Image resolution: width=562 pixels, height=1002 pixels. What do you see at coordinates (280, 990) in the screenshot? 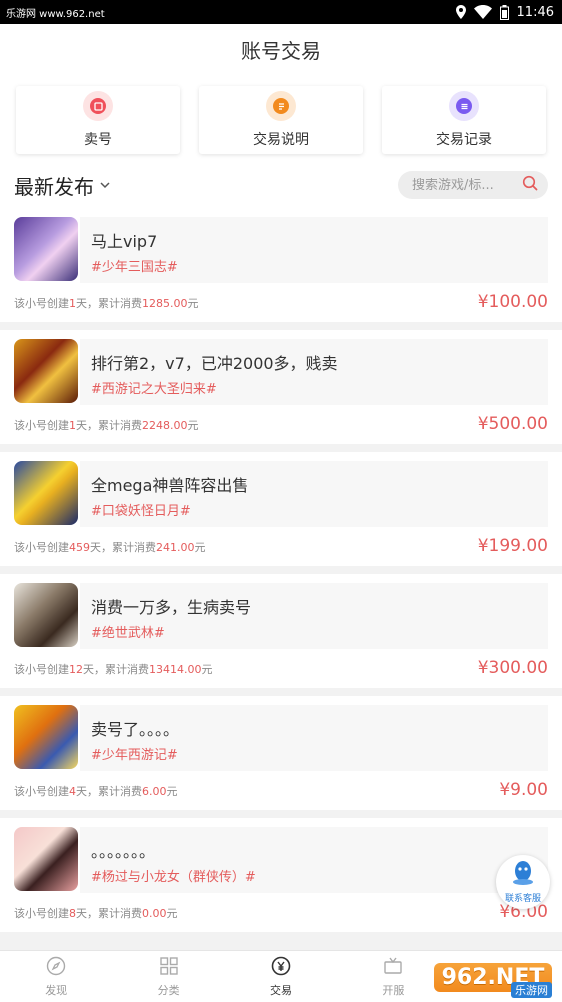
I see `tab-label: 交易` at bounding box center [280, 990].